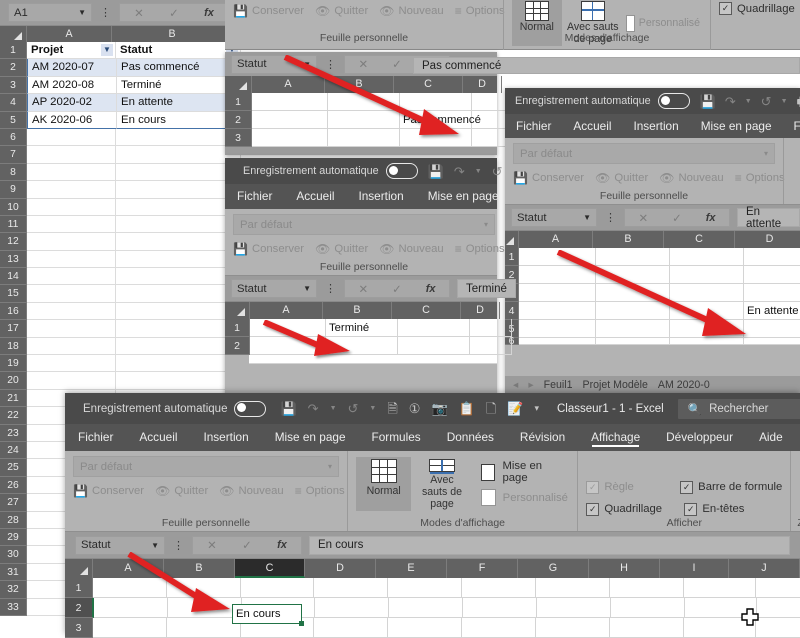  I want to click on checkbox-quadrillage: ✓ Quadrillage, so click(757, 8).